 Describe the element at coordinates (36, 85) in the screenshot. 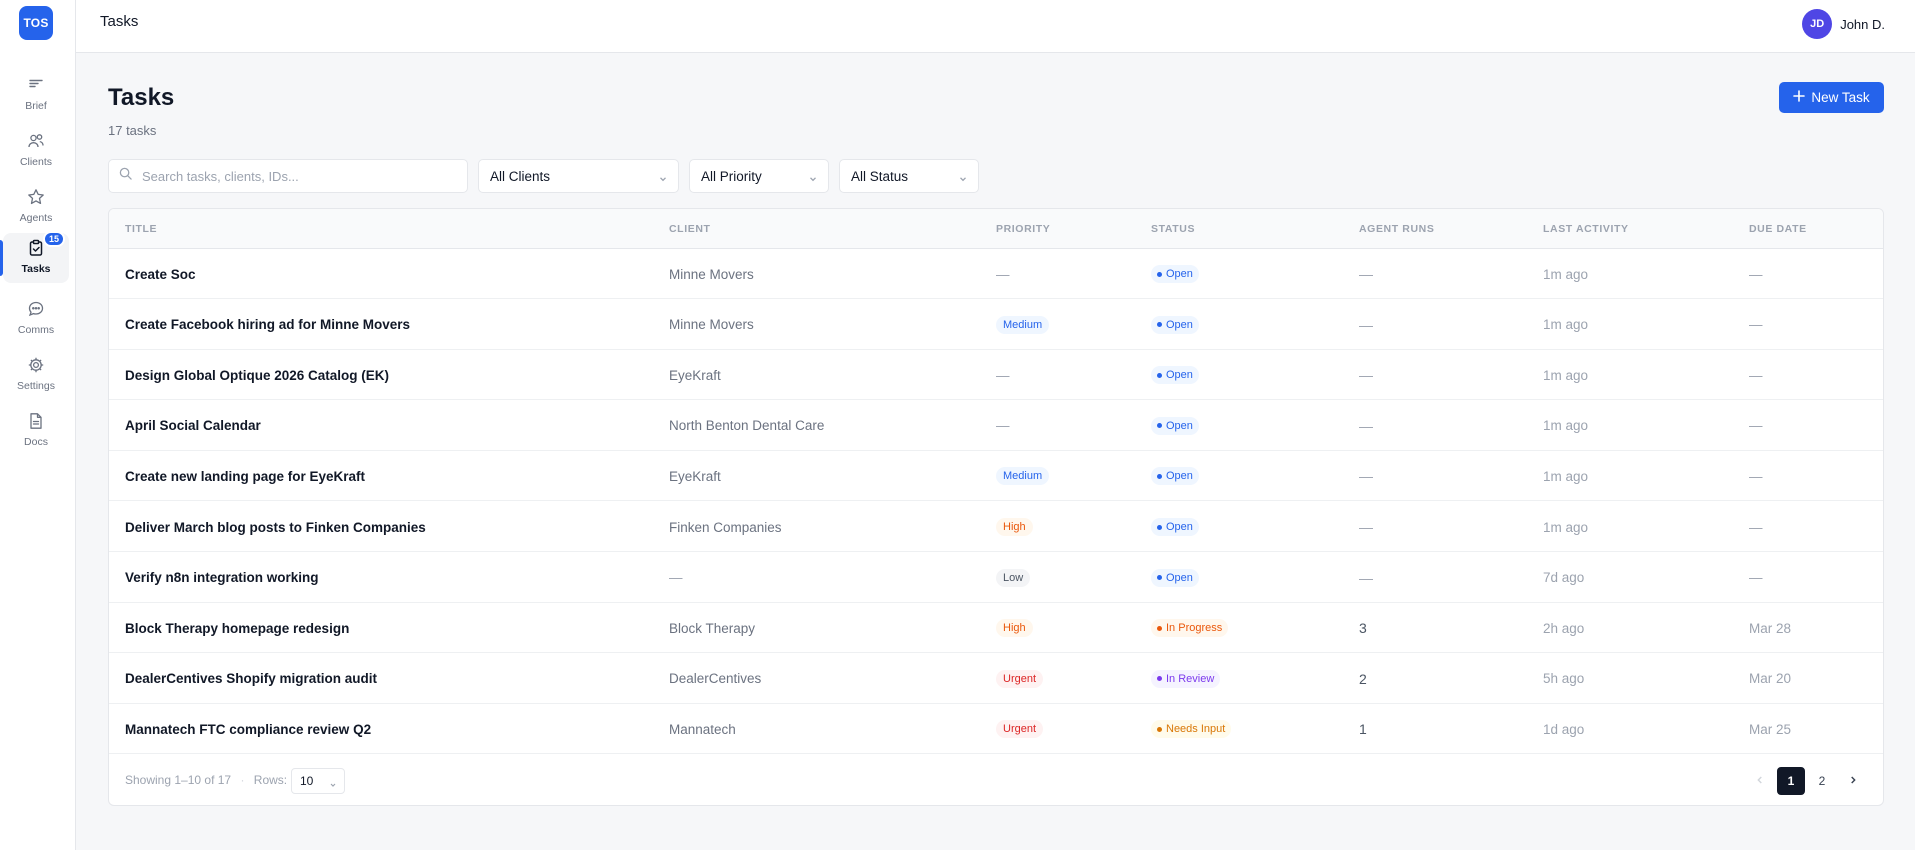

I see `brief-icon` at that location.